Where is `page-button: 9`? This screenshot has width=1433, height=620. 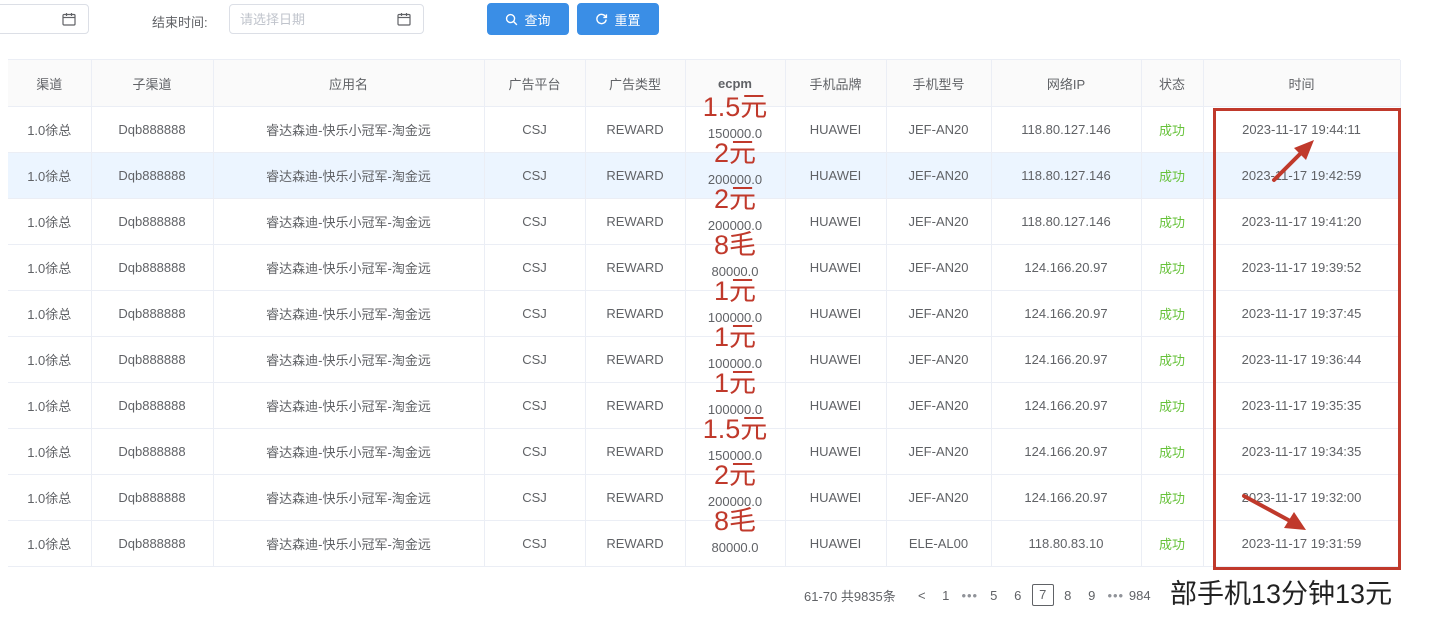
page-button: 9 is located at coordinates (1092, 595).